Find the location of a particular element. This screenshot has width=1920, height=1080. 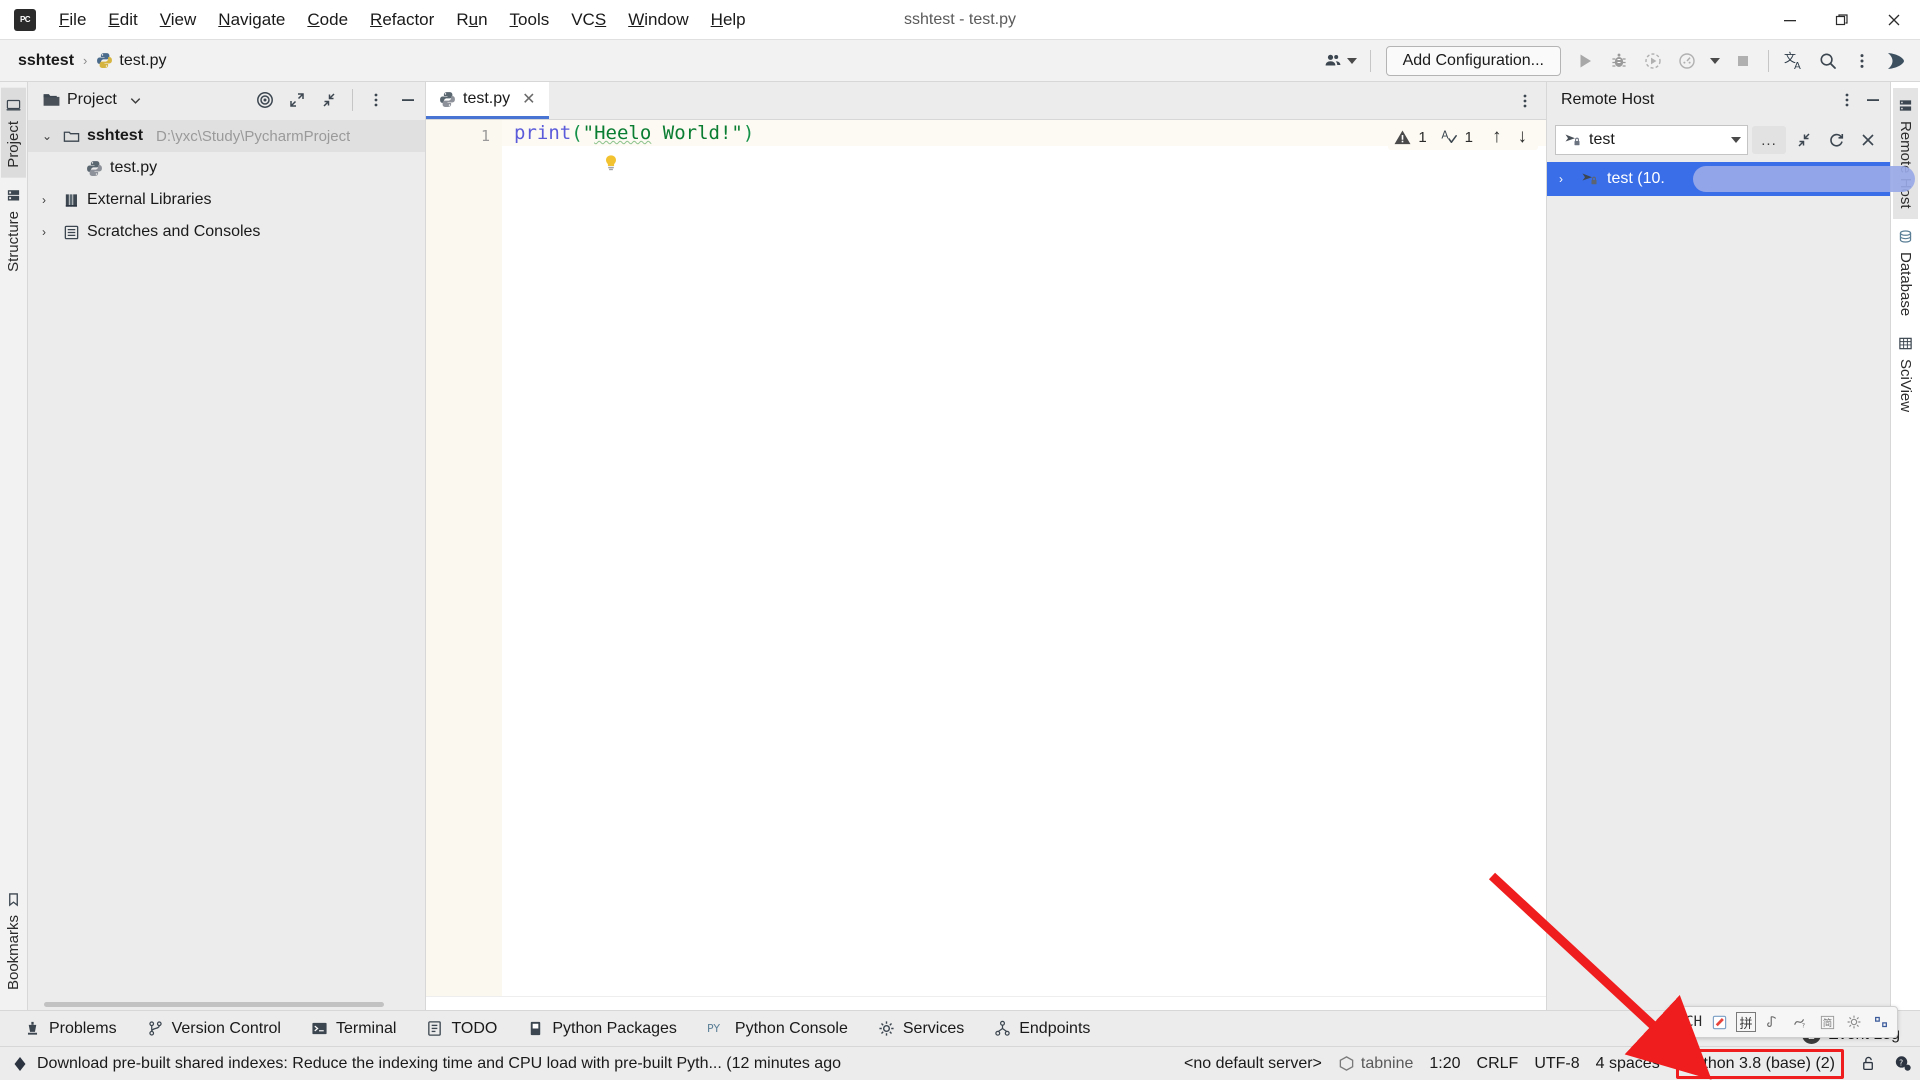

chevron-down-icon: ⌄ is located at coordinates (49, 136).